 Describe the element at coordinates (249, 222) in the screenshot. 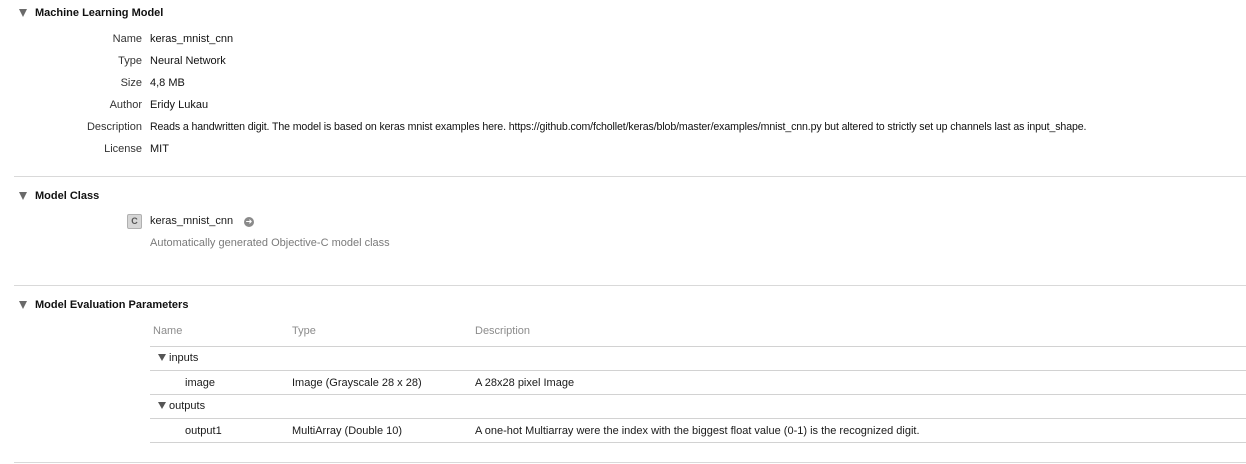

I see `goto-arrow-icon: ➜` at that location.